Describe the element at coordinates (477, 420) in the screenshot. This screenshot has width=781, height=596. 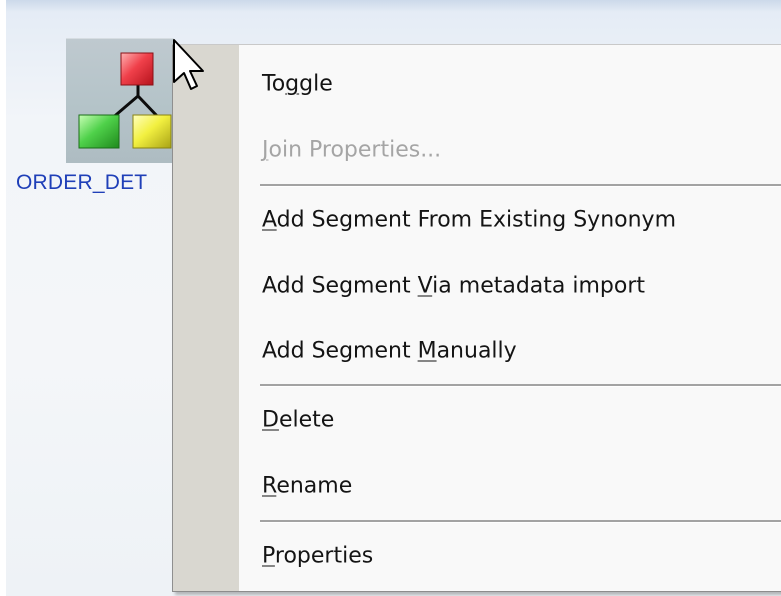
I see `menu-item-delete: Delete` at that location.